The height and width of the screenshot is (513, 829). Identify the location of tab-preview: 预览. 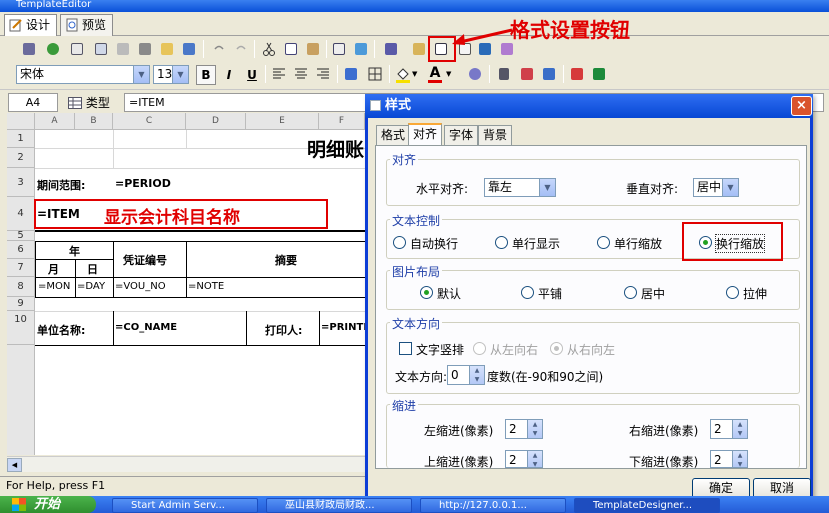
(87, 25).